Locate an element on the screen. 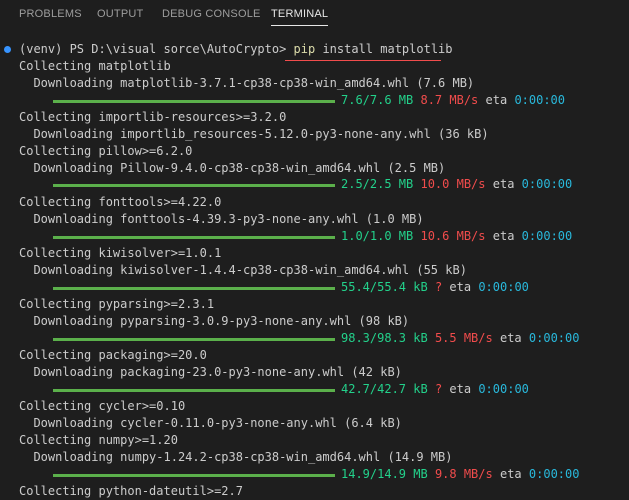 The height and width of the screenshot is (500, 629). progress-stats: 42.7/42.7 kB ? eta 0:00:00 is located at coordinates (435, 389).